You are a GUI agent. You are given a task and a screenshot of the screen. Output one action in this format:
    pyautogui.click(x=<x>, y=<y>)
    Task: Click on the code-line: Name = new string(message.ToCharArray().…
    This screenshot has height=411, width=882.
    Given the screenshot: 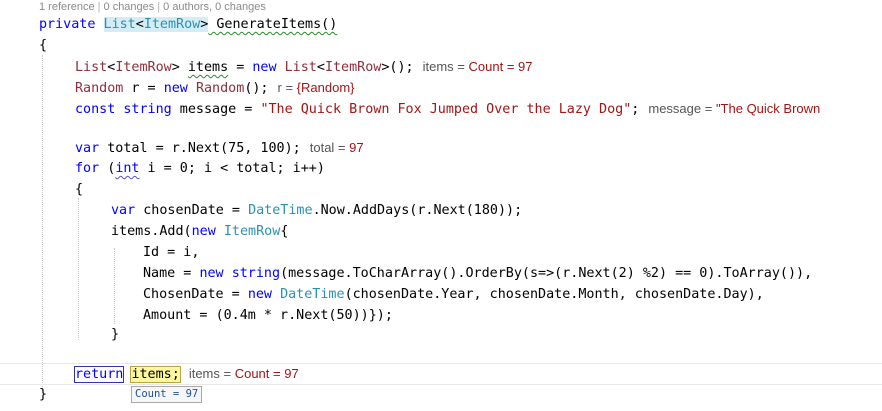 What is the action you would take?
    pyautogui.click(x=477, y=273)
    